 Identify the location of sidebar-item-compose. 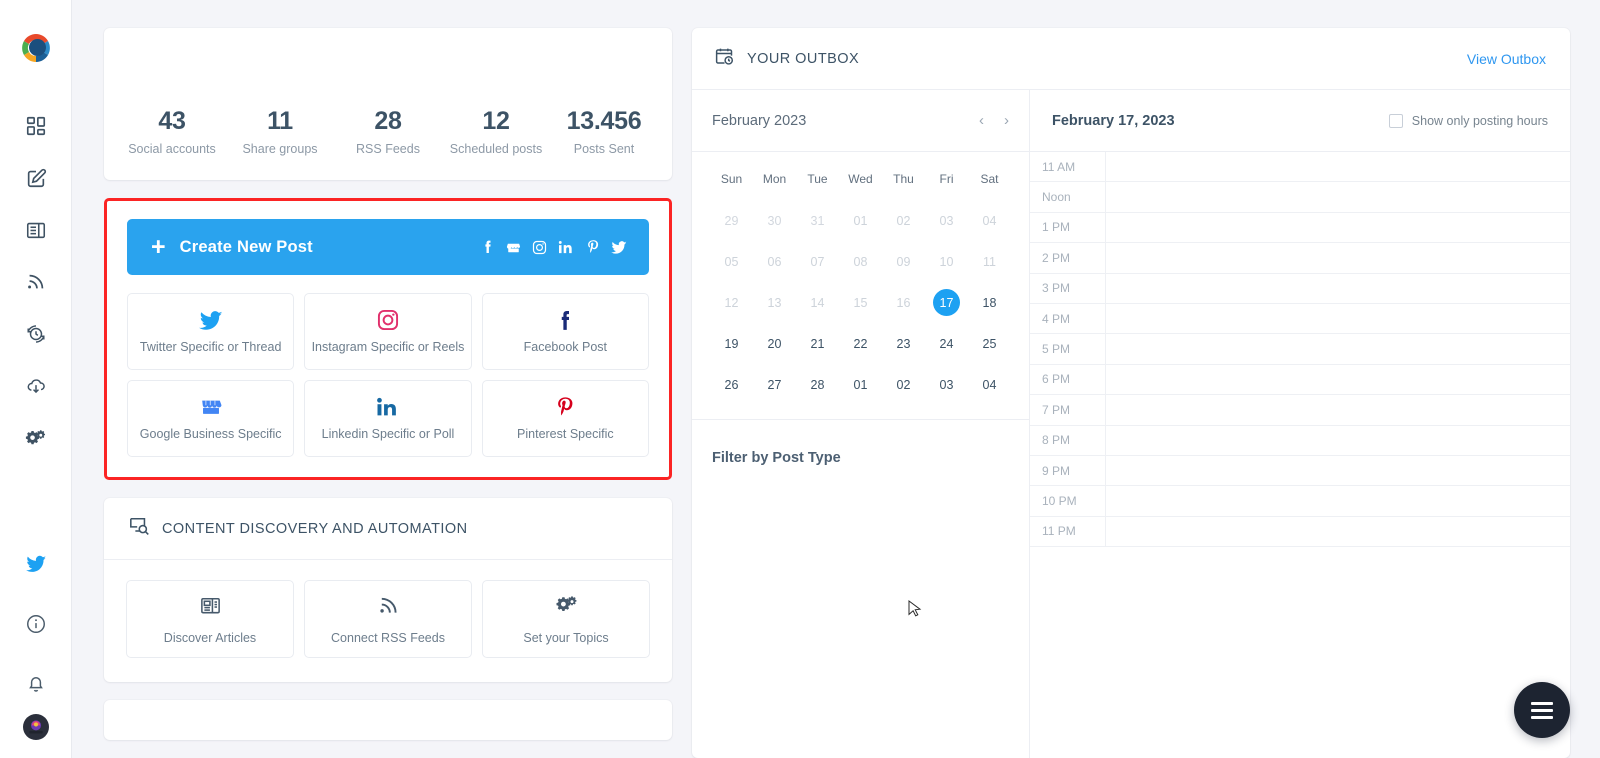
(36, 178).